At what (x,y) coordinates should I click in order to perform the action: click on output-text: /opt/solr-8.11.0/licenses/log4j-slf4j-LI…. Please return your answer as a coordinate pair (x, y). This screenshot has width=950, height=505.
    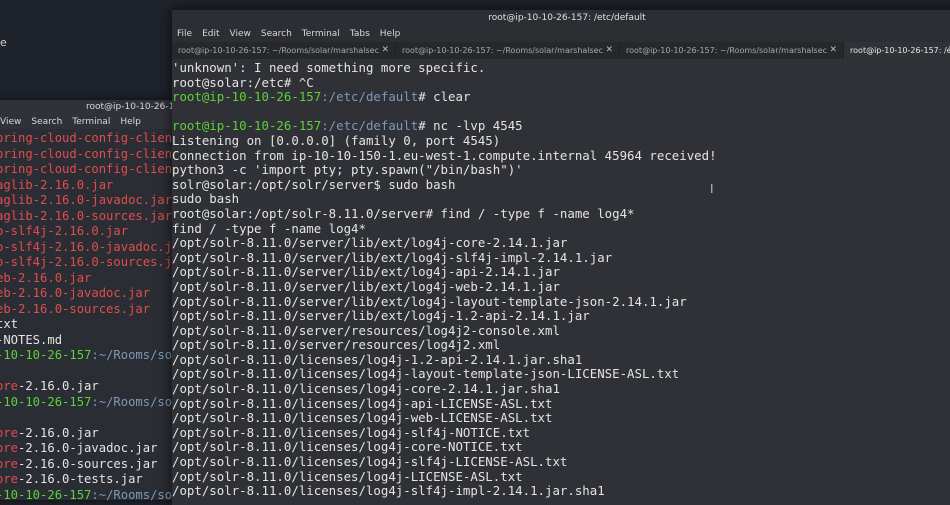
    Looking at the image, I should click on (370, 462).